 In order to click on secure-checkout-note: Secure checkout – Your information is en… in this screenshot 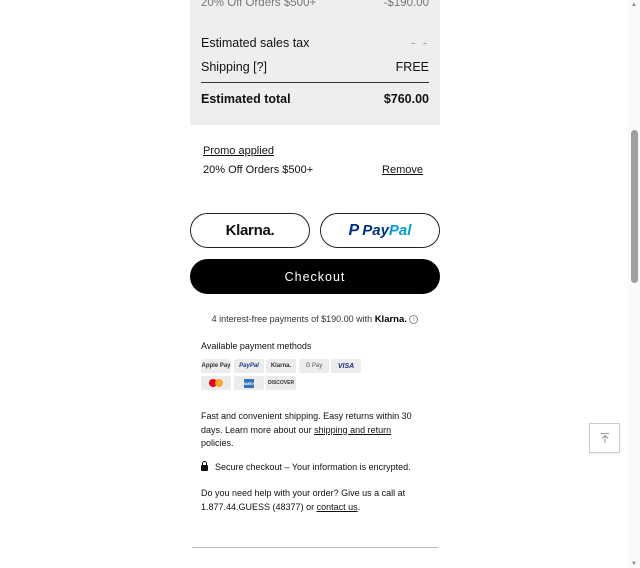, I will do `click(306, 466)`.